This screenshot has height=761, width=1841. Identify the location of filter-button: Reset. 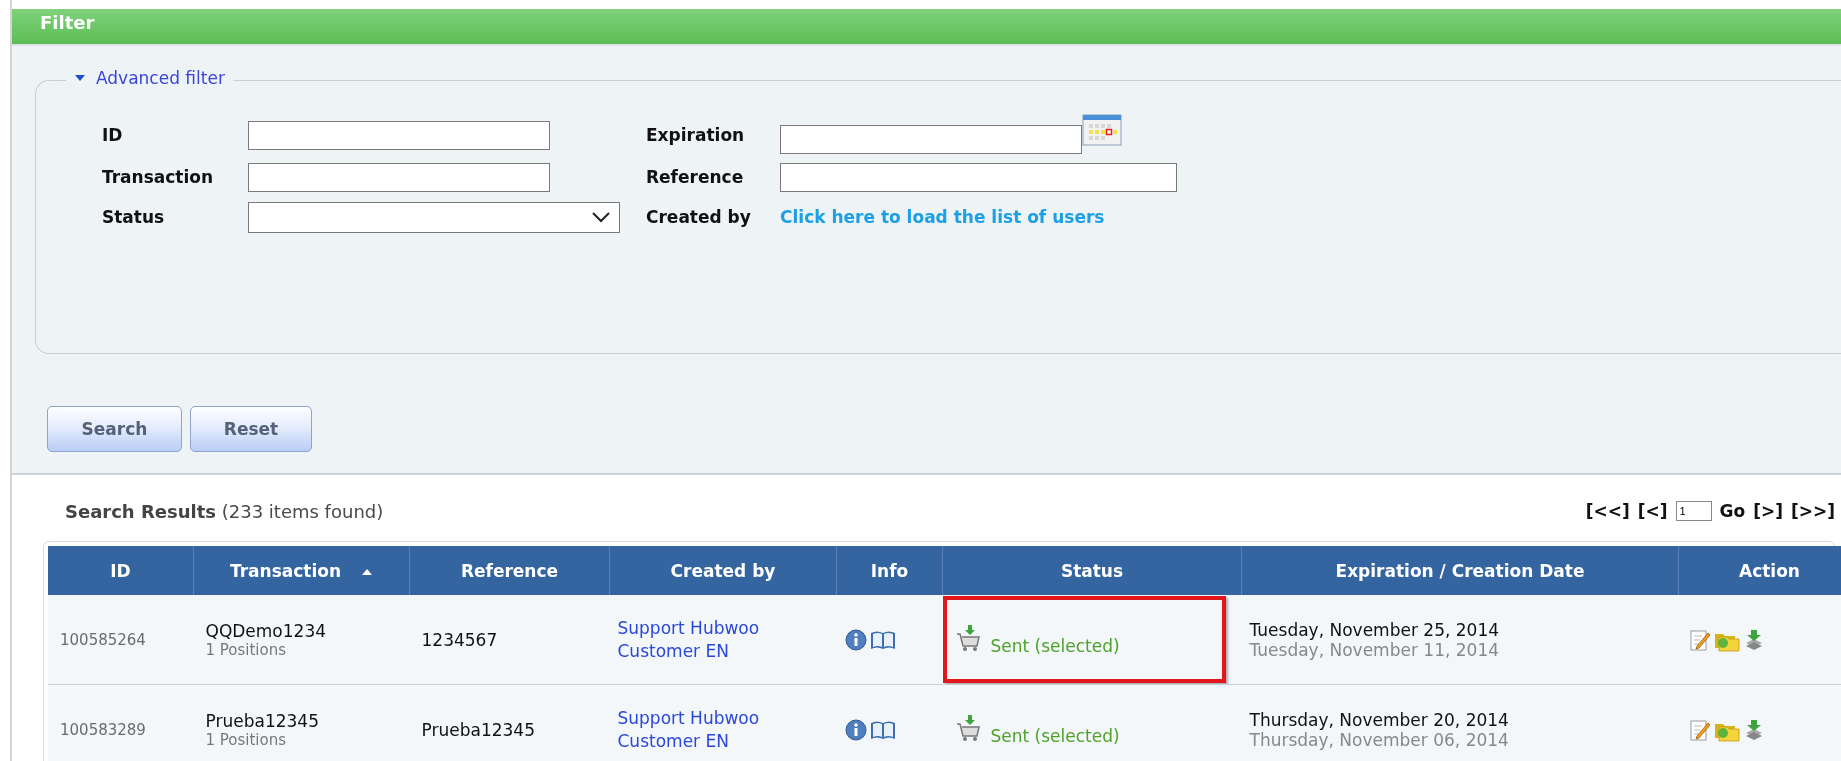
(251, 429).